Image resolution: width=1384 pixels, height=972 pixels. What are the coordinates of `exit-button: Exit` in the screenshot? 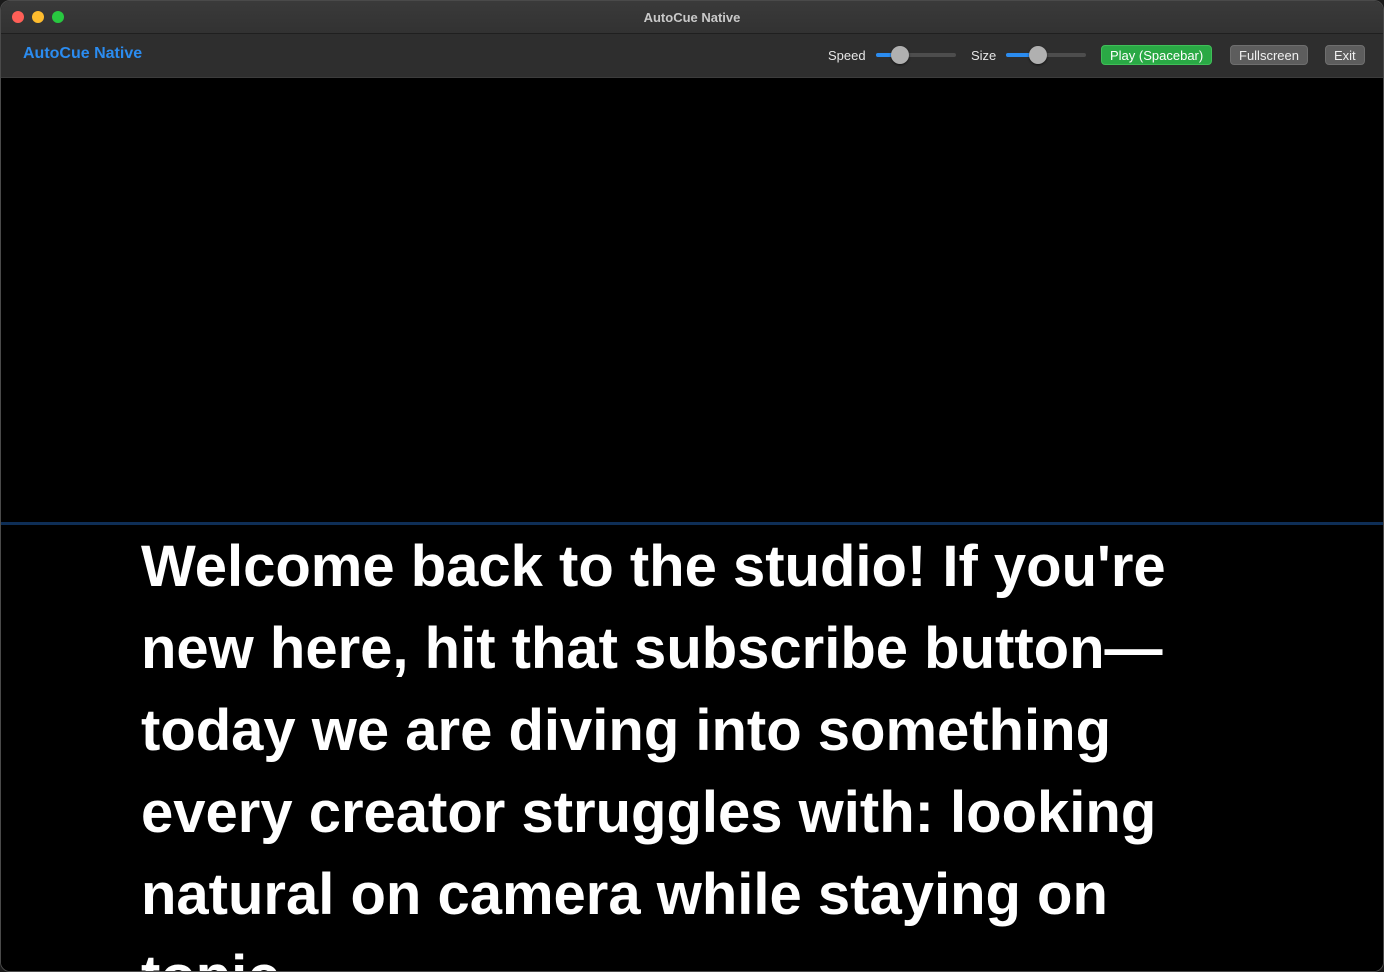 It's located at (1345, 55).